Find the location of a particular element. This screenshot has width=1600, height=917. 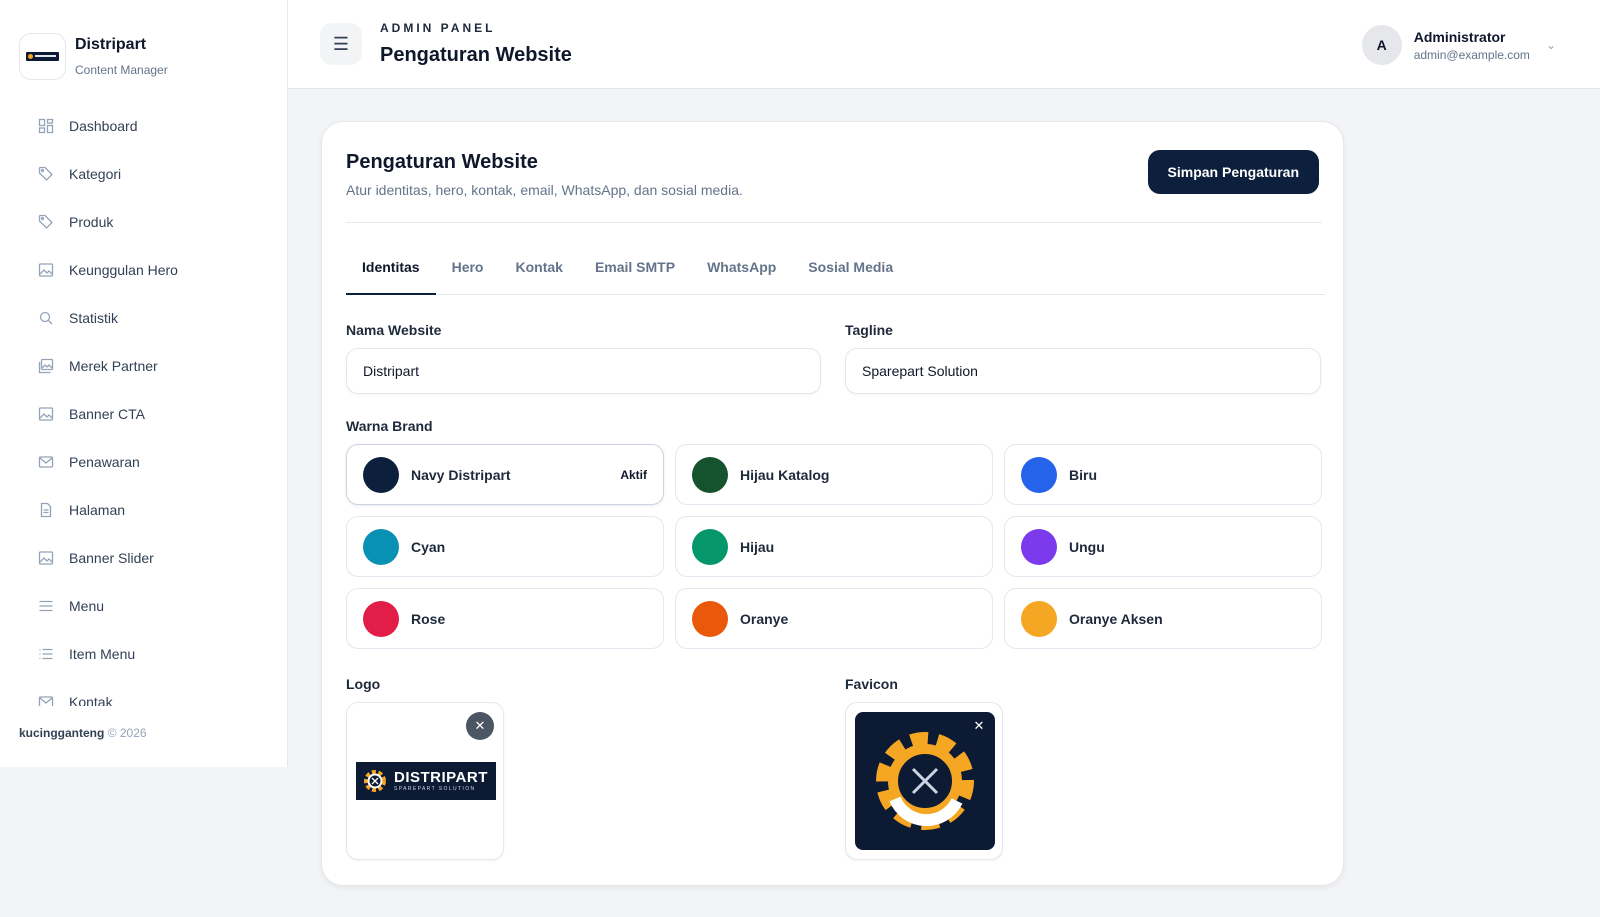

color-name: Navy Distripart is located at coordinates (461, 474).